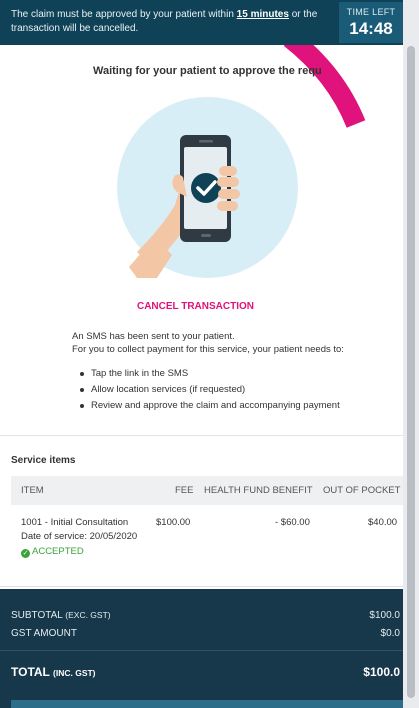 The width and height of the screenshot is (419, 708). Describe the element at coordinates (75, 522) in the screenshot. I see `item-name: 1001 - Initial Consultation` at that location.